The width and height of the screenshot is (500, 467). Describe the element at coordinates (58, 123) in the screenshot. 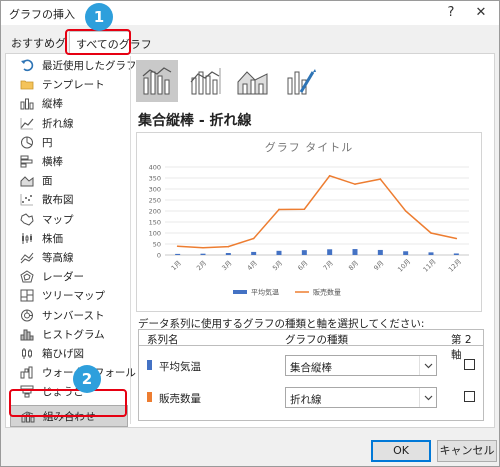

I see `sidebar-item-label: 折れ線` at that location.